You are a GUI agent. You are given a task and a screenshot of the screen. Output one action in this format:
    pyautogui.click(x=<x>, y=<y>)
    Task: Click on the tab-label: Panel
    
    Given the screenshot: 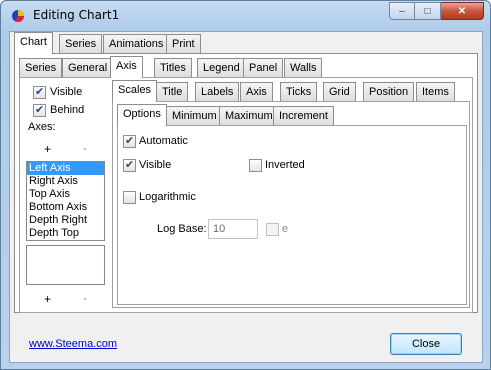 What is the action you would take?
    pyautogui.click(x=263, y=68)
    